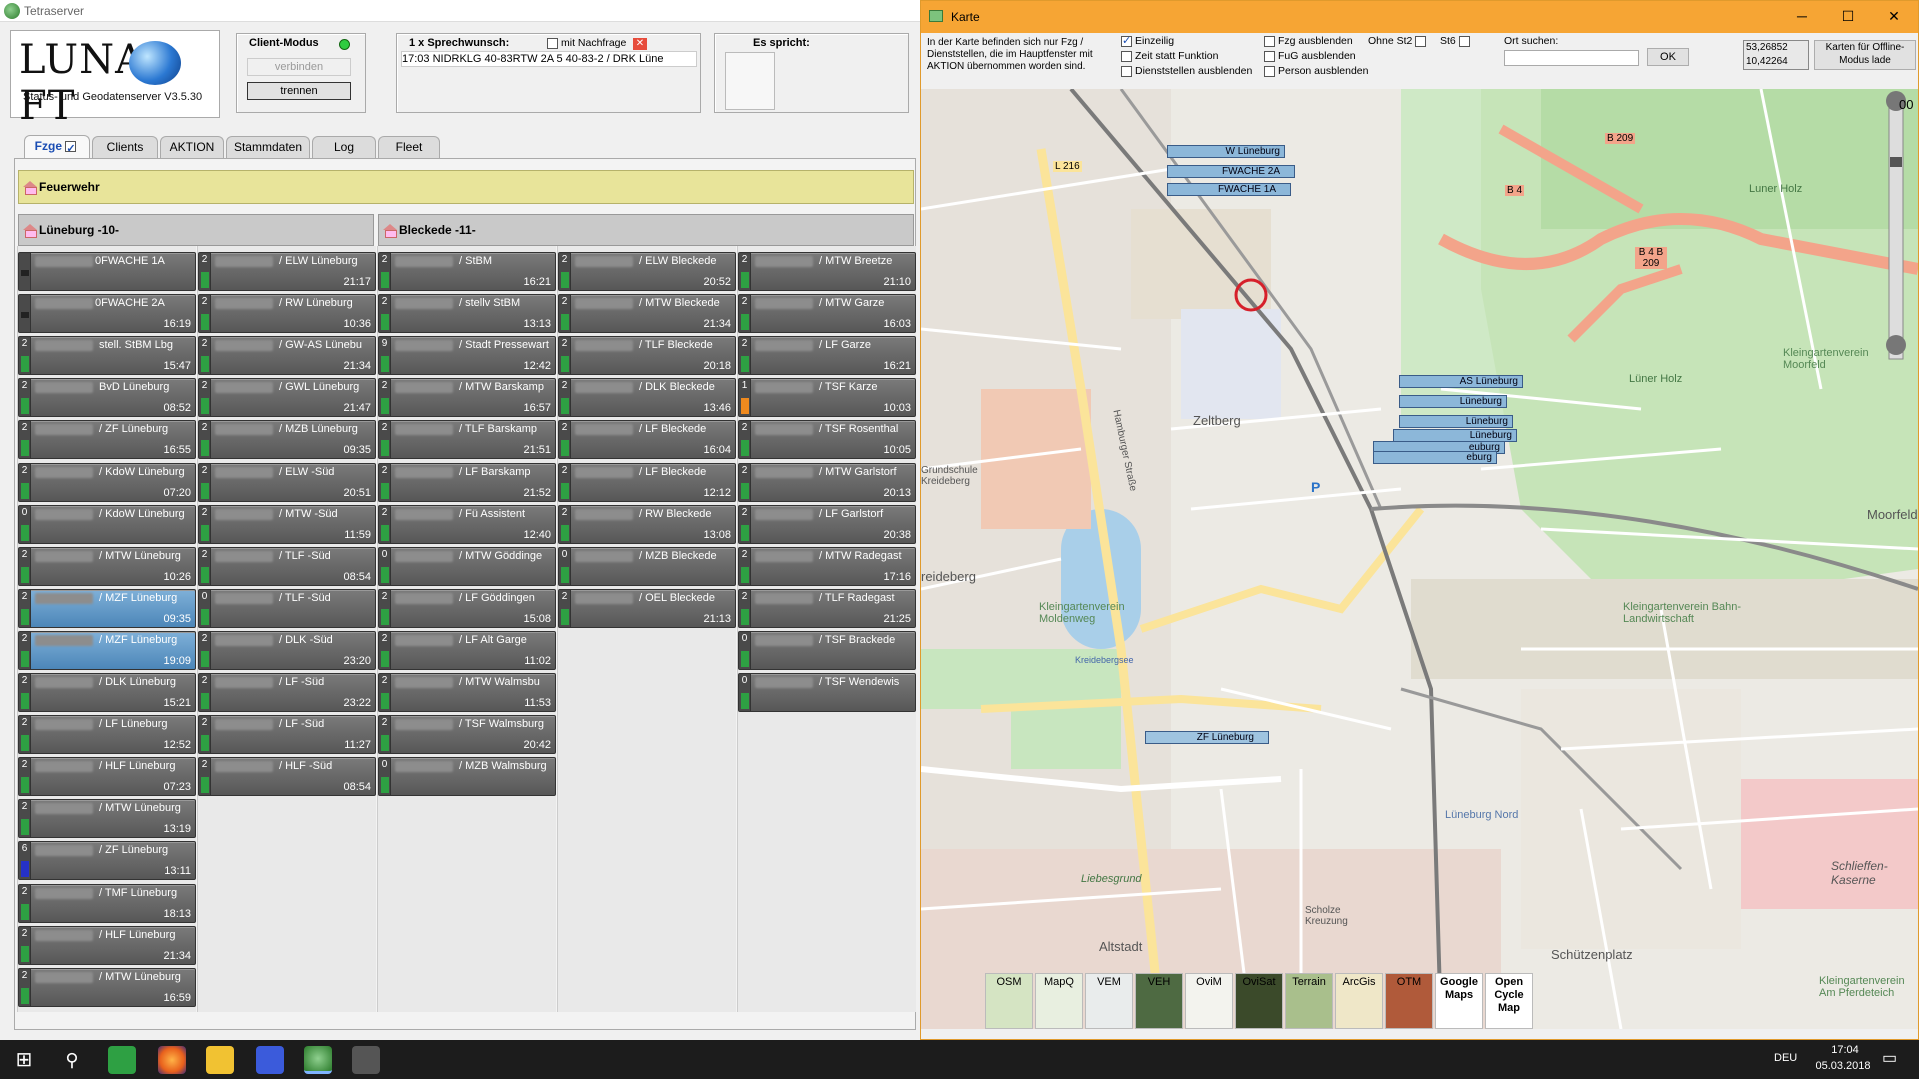 The width and height of the screenshot is (1919, 1079). What do you see at coordinates (586, 43) in the screenshot?
I see `followup-checkbox: mit Nachfrage` at bounding box center [586, 43].